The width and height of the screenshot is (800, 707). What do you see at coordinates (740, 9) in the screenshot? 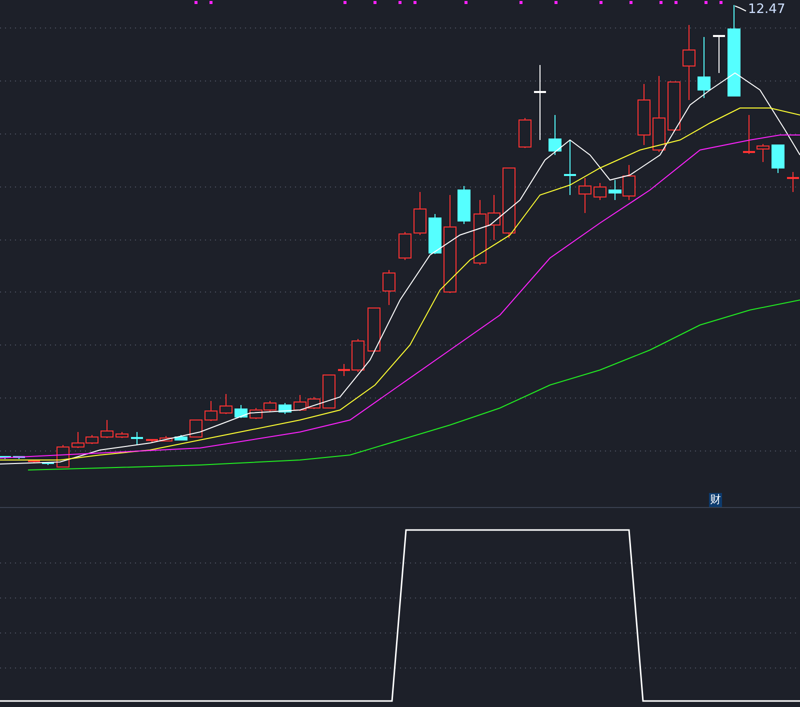
I see `leader-line` at bounding box center [740, 9].